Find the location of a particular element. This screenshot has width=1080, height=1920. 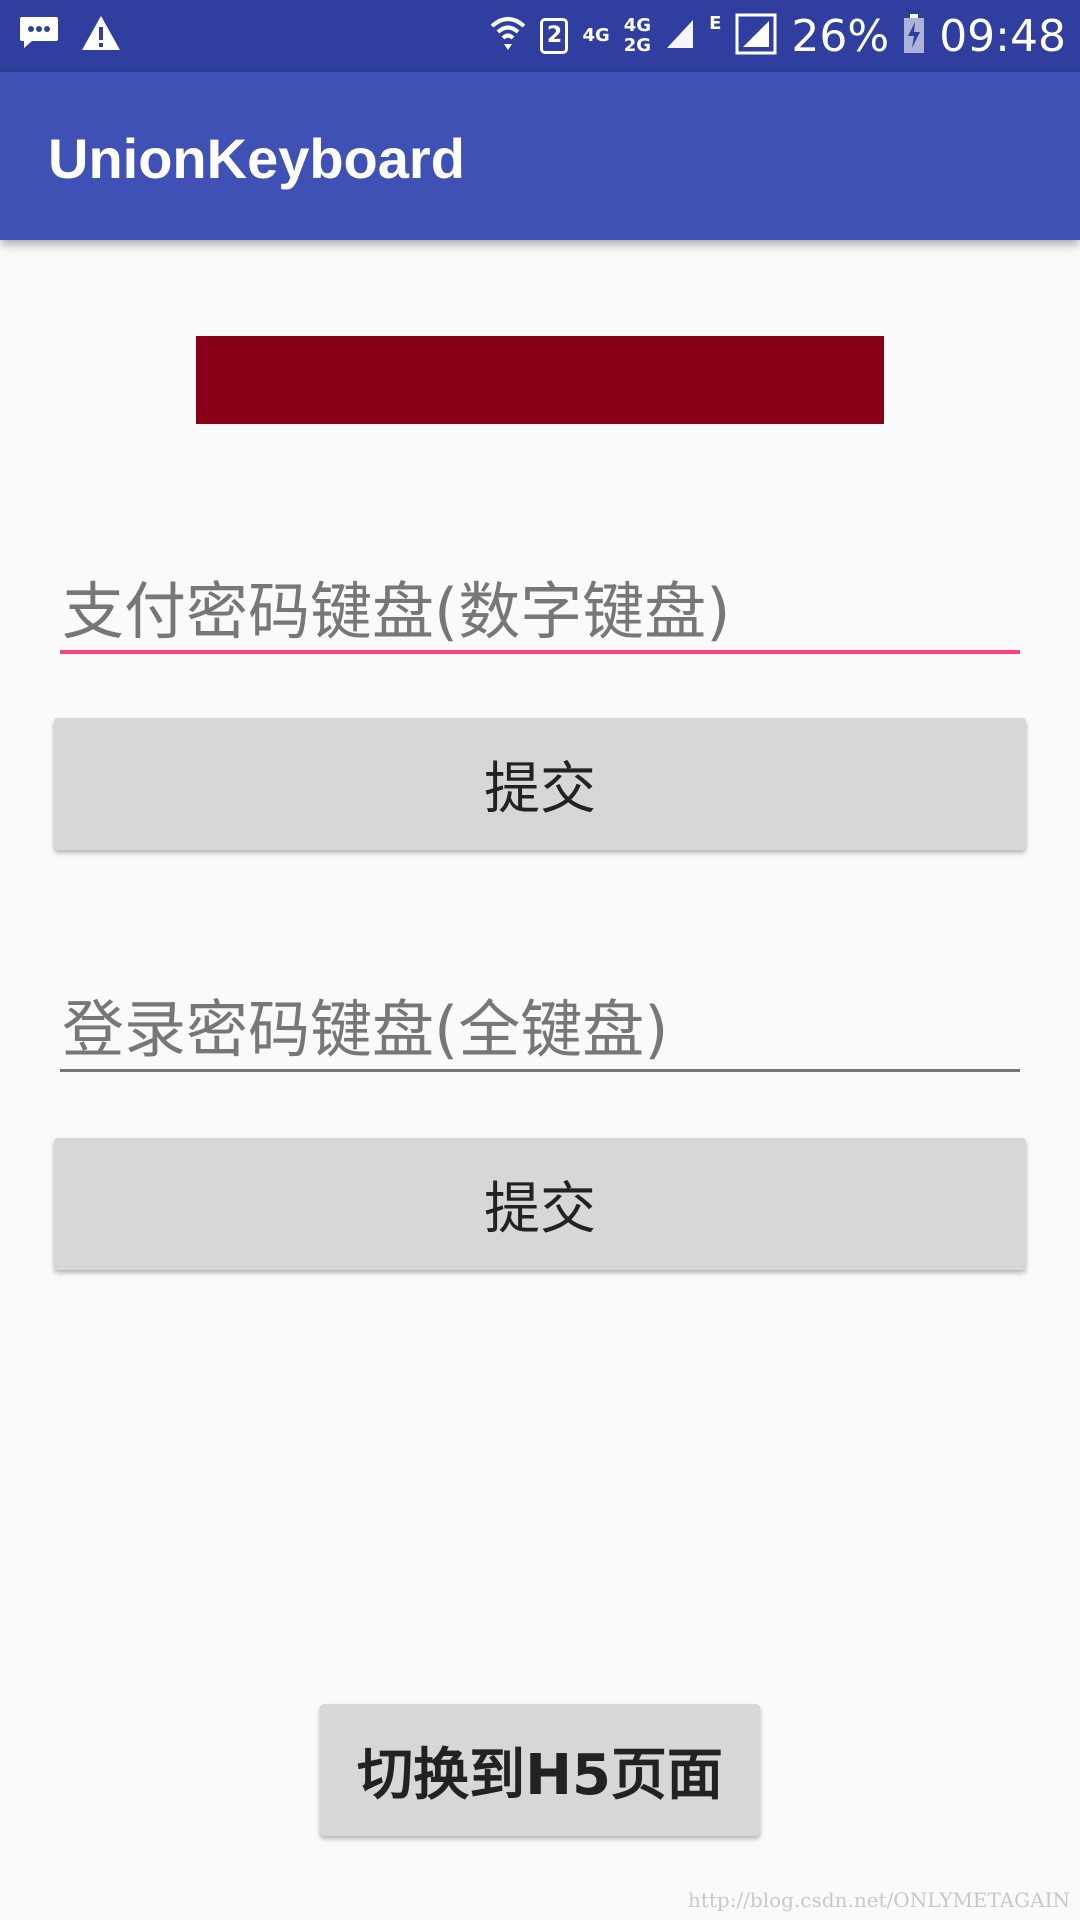

submit-payment-button: 提交 is located at coordinates (540, 784).